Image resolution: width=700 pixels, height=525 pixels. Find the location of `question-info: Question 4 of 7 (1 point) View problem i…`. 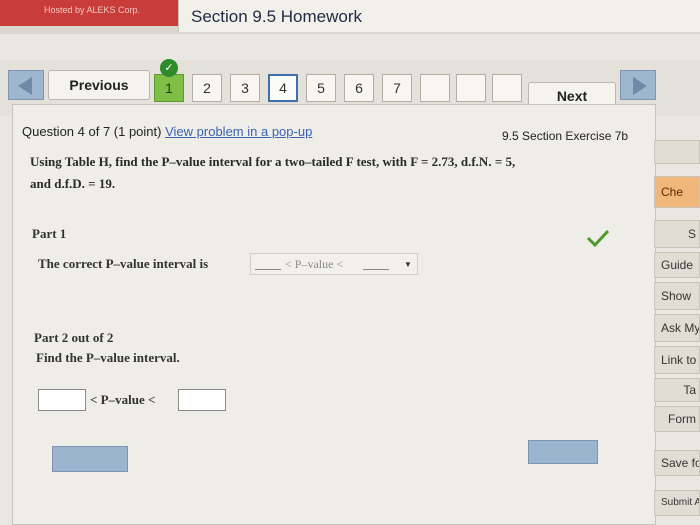

question-info: Question 4 of 7 (1 point) View problem i… is located at coordinates (167, 131).